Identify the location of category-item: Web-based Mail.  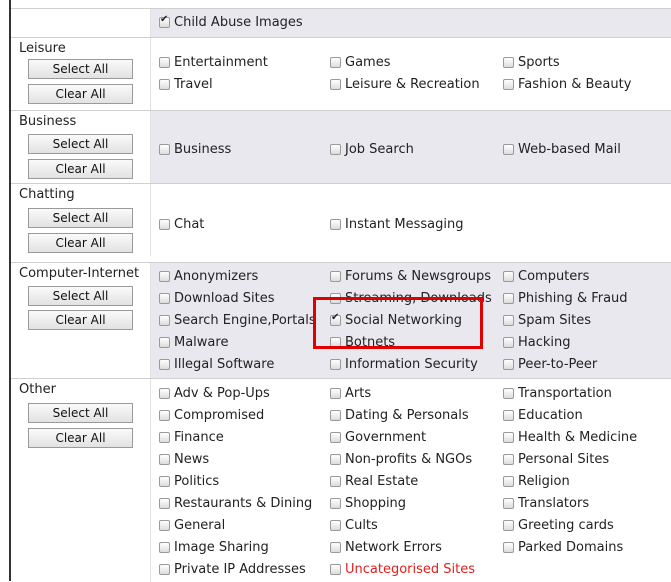
(562, 149).